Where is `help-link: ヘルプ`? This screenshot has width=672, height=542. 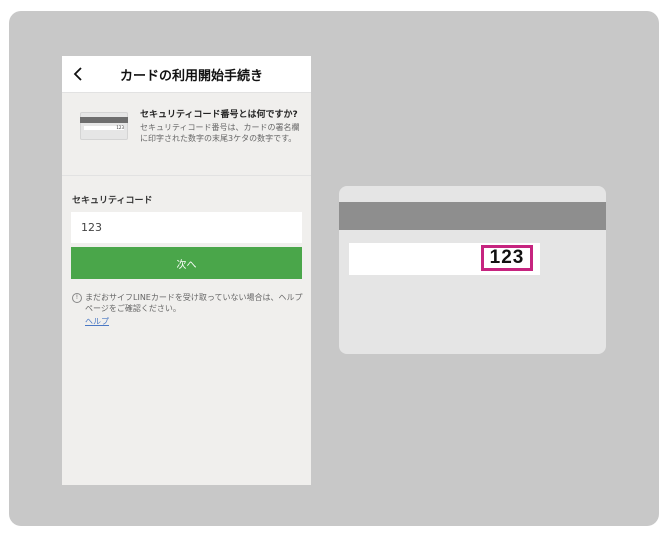
help-link: ヘルプ is located at coordinates (97, 321).